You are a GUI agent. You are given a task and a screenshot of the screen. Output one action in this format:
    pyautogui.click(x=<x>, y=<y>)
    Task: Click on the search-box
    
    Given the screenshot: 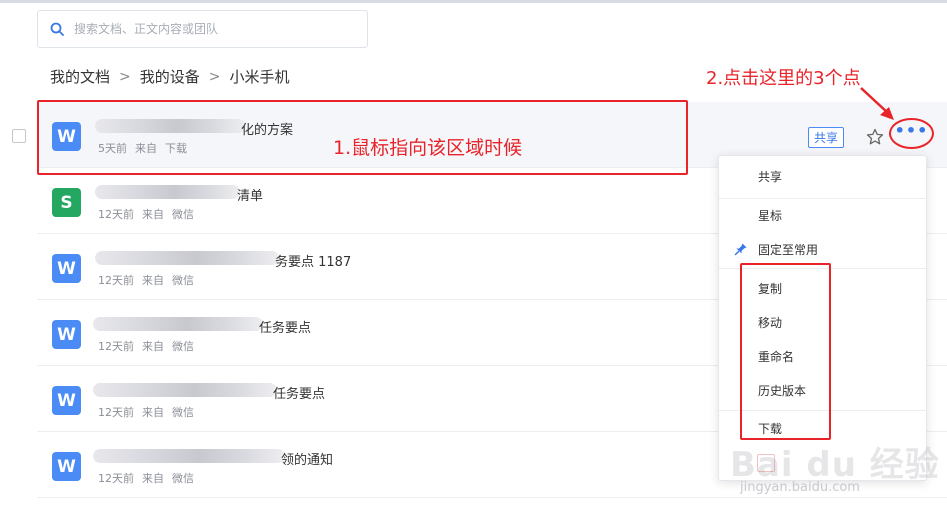 What is the action you would take?
    pyautogui.click(x=202, y=29)
    